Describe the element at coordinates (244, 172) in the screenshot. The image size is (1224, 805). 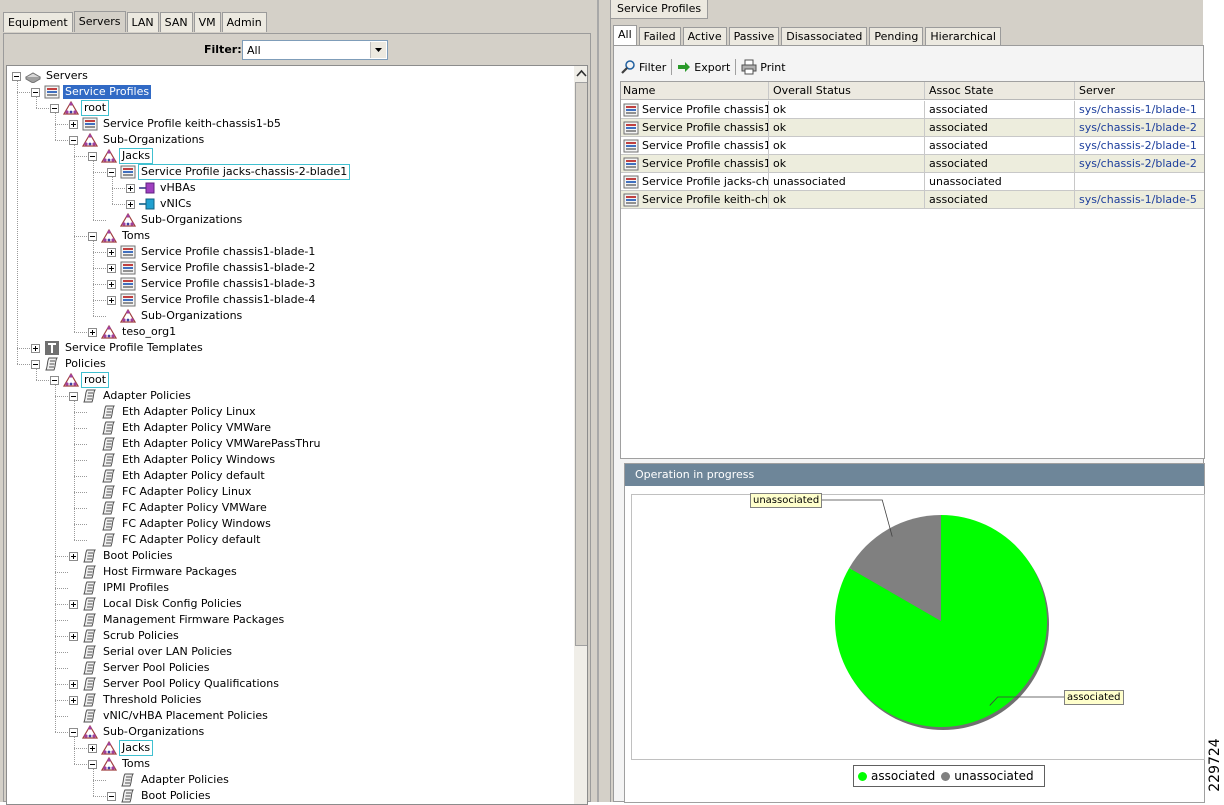
I see `tree-node-label: Service Profile jacks-chassis-2-blade1` at that location.